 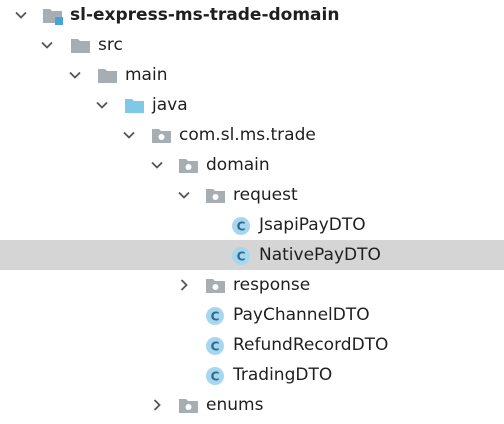 I want to click on tree-label: NativePayDTO, so click(x=320, y=255).